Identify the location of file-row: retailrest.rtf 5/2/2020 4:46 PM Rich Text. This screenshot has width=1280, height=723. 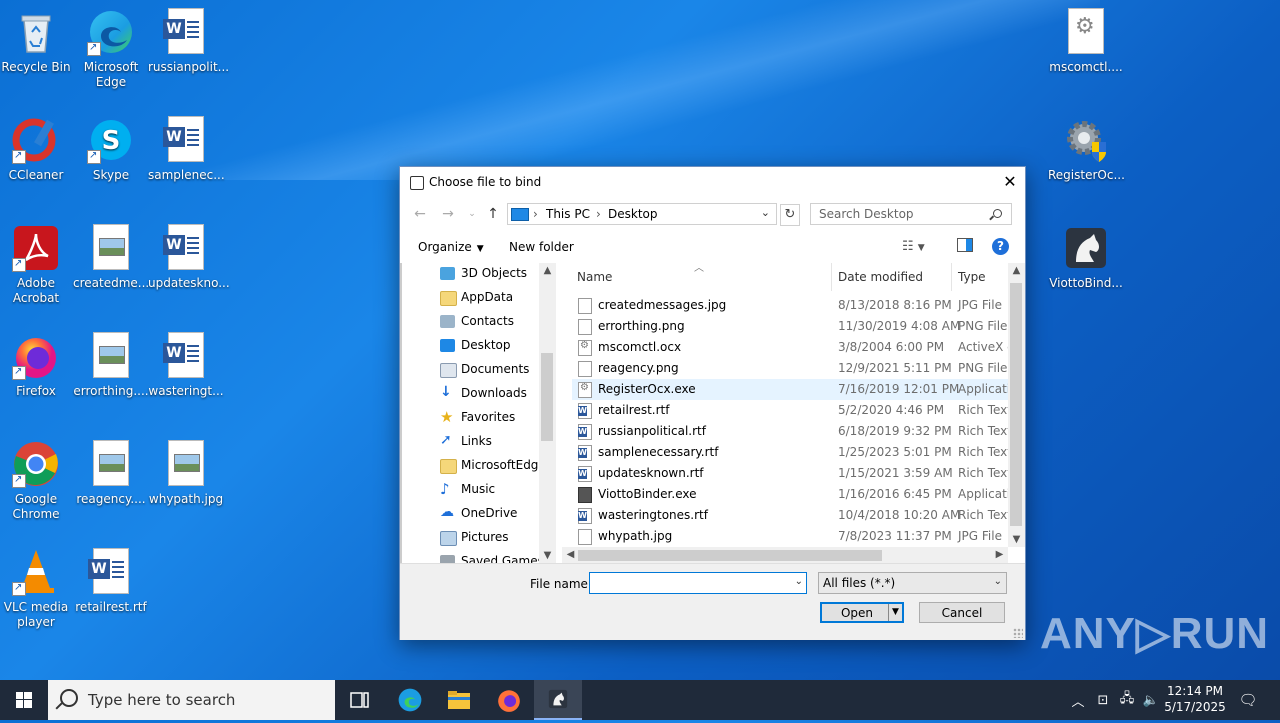
(790, 410).